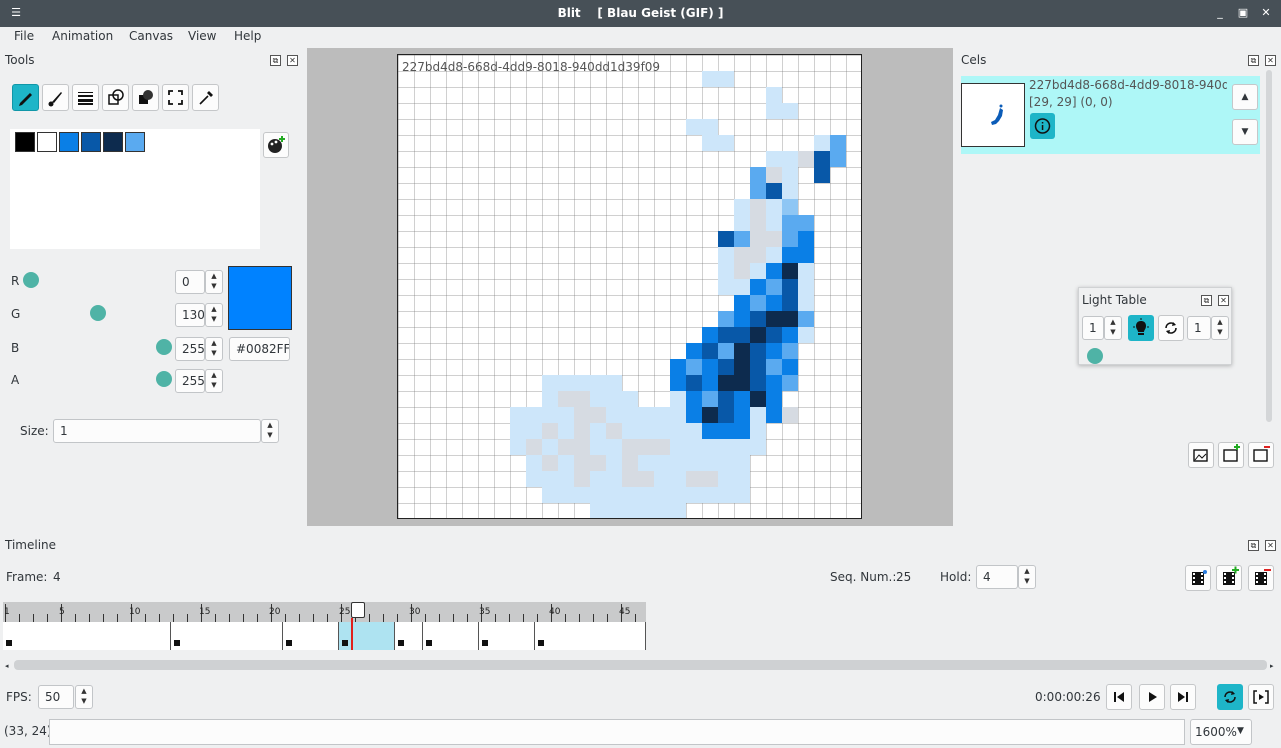  Describe the element at coordinates (1141, 328) in the screenshot. I see `light-table-toggle-button` at that location.